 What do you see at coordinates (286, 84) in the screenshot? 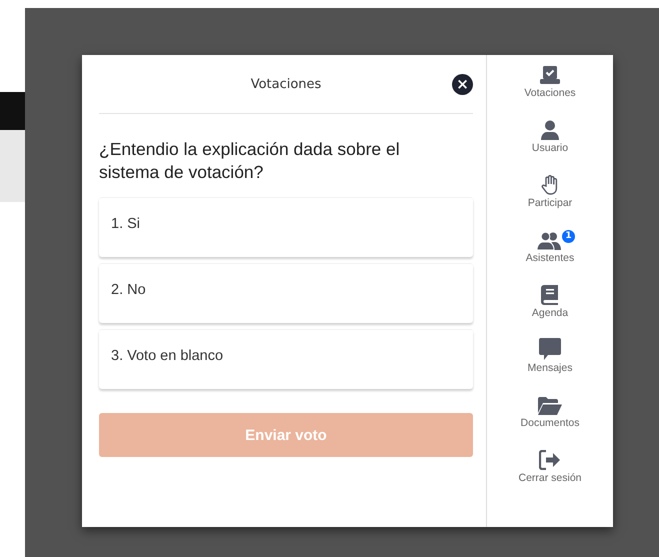
I see `dialog-title: Votaciones` at bounding box center [286, 84].